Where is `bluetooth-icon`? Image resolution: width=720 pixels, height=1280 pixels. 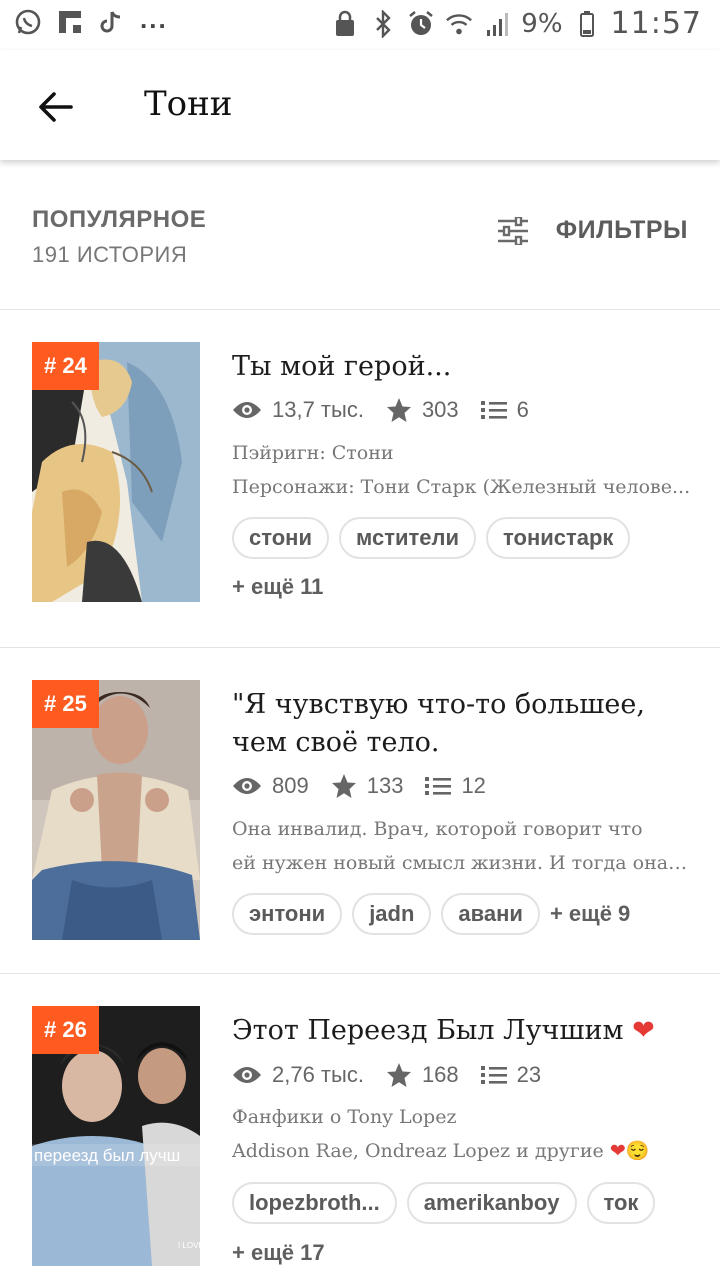
bluetooth-icon is located at coordinates (383, 23).